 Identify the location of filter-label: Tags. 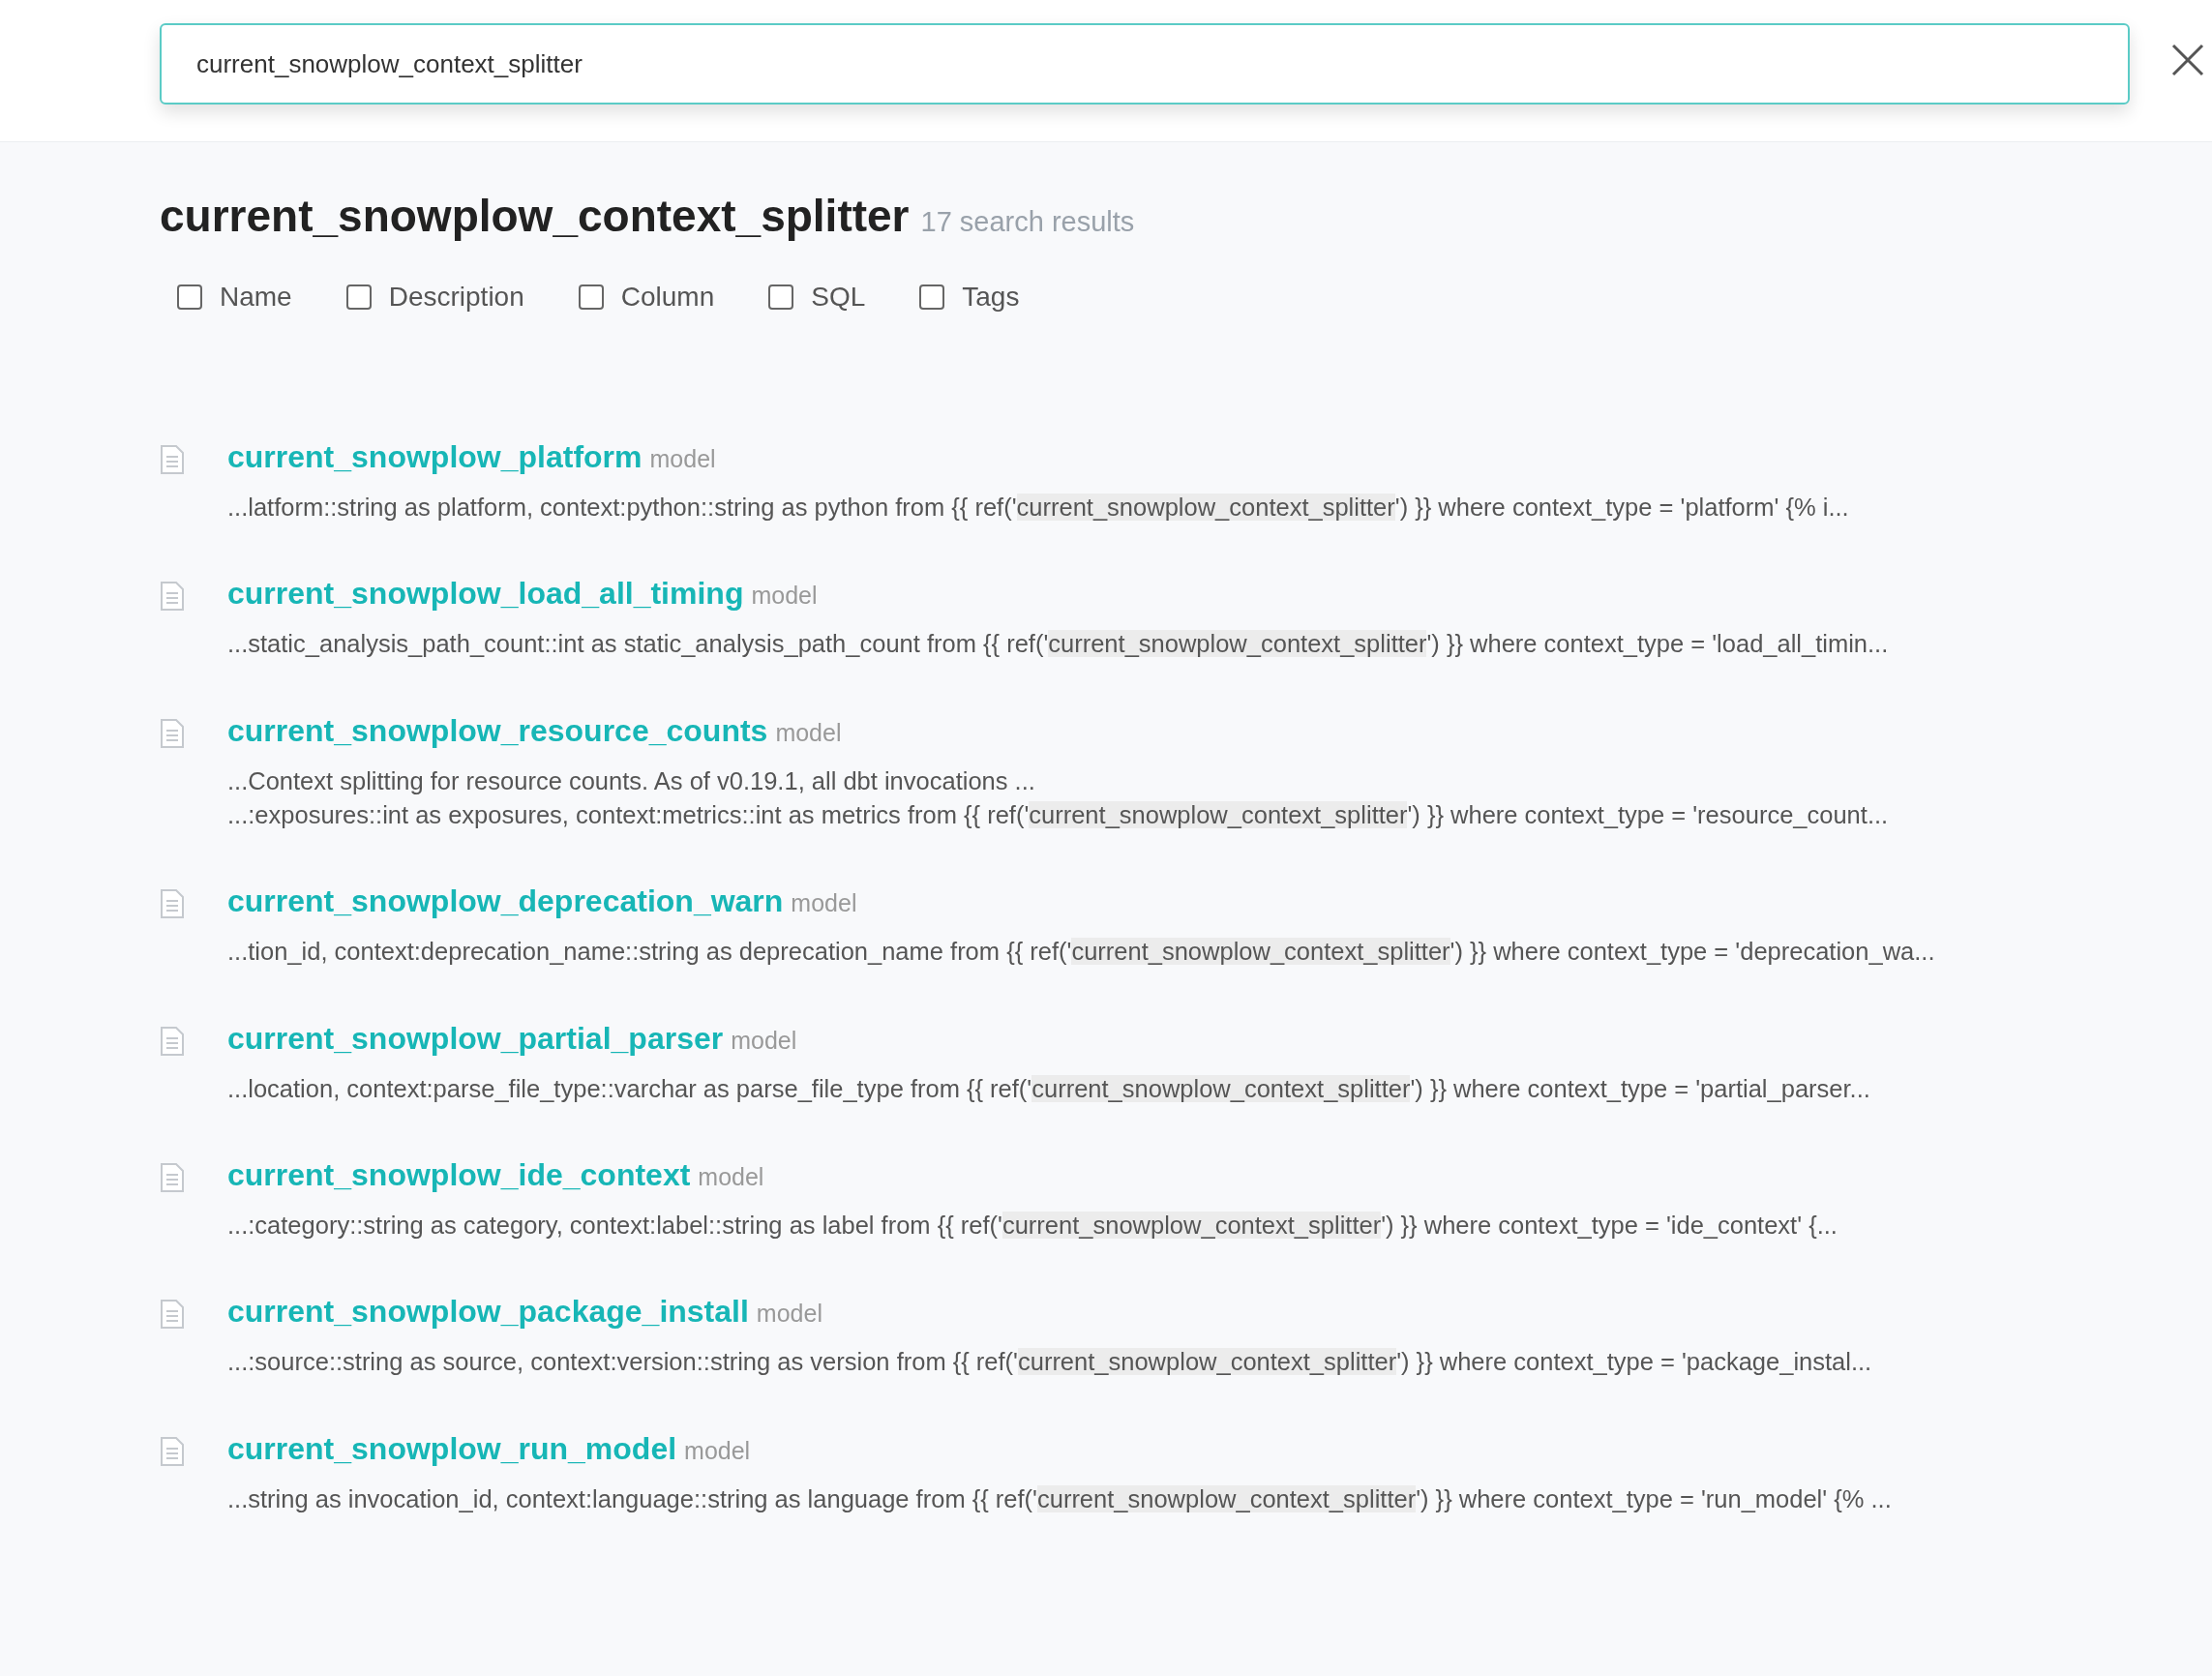
(991, 297).